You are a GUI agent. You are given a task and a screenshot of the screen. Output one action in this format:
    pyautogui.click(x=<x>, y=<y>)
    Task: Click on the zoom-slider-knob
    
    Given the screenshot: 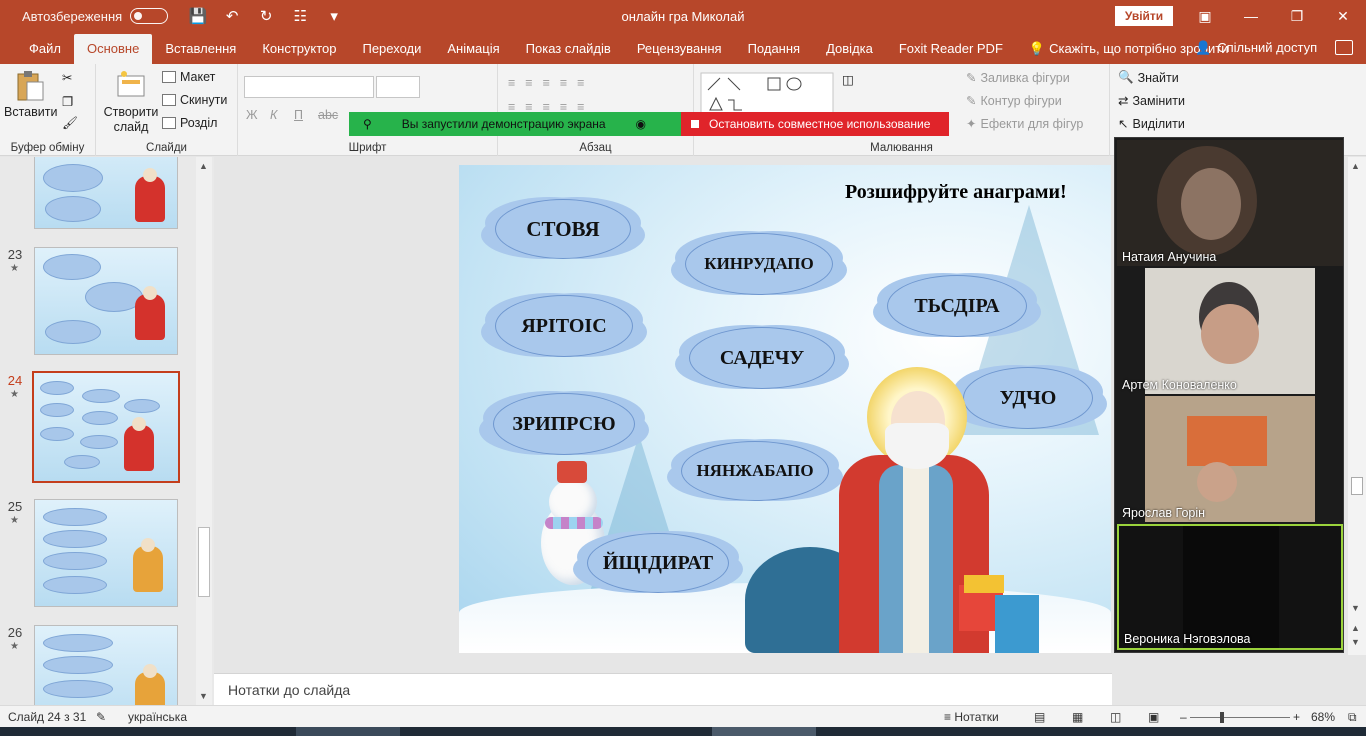 What is the action you would take?
    pyautogui.click(x=1222, y=717)
    